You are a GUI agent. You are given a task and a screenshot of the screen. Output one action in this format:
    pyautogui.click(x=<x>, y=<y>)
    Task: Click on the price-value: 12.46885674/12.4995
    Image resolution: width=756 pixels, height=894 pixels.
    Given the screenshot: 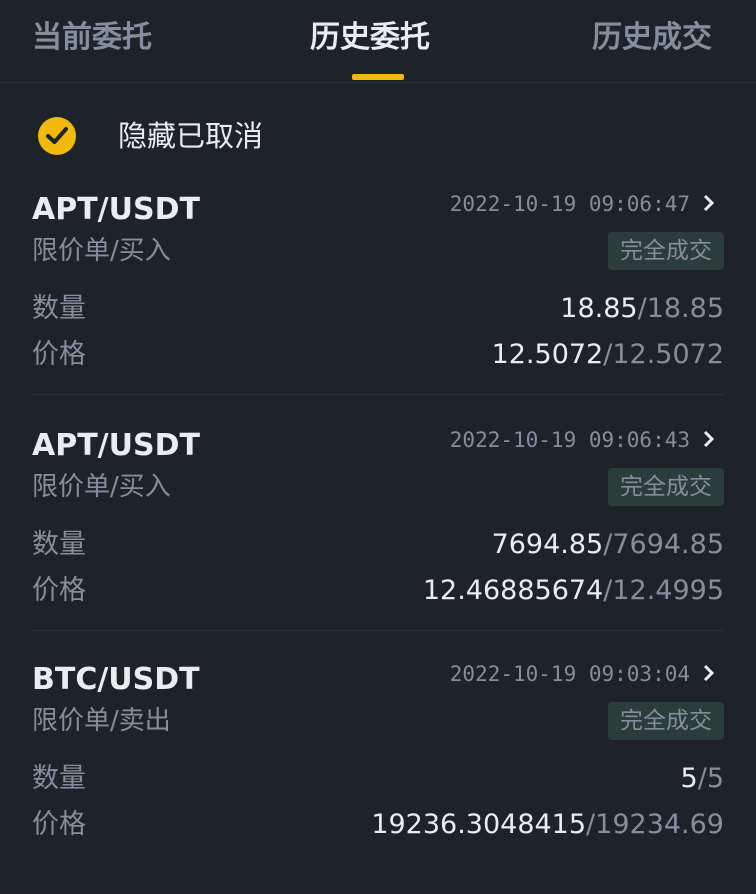 What is the action you would take?
    pyautogui.click(x=573, y=591)
    